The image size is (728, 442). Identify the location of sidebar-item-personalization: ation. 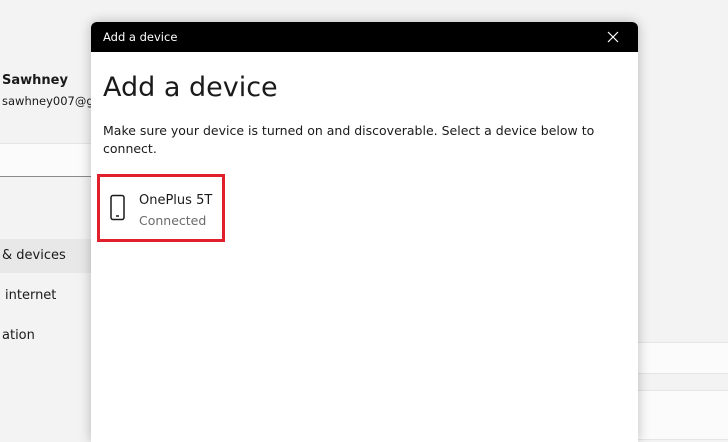
(47, 336).